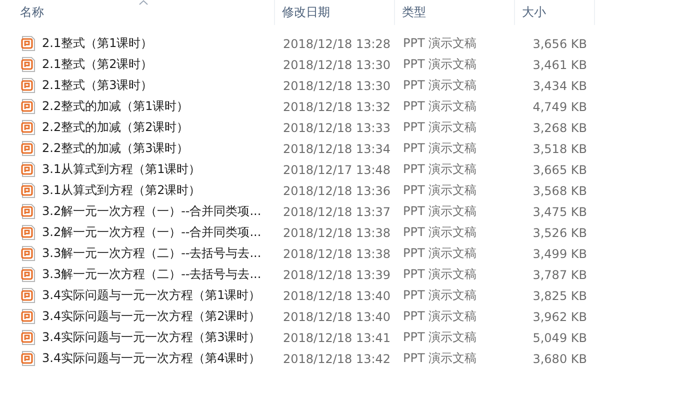  I want to click on modified-date: 2018/12/17 13:48, so click(337, 169).